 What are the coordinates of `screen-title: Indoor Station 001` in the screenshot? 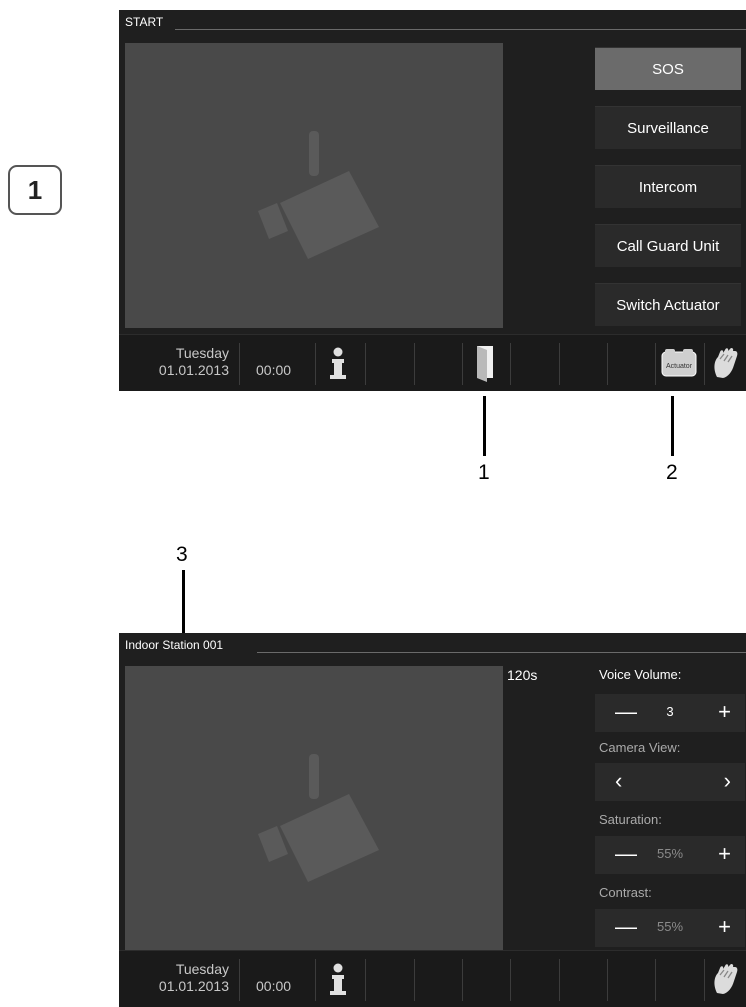 It's located at (174, 645).